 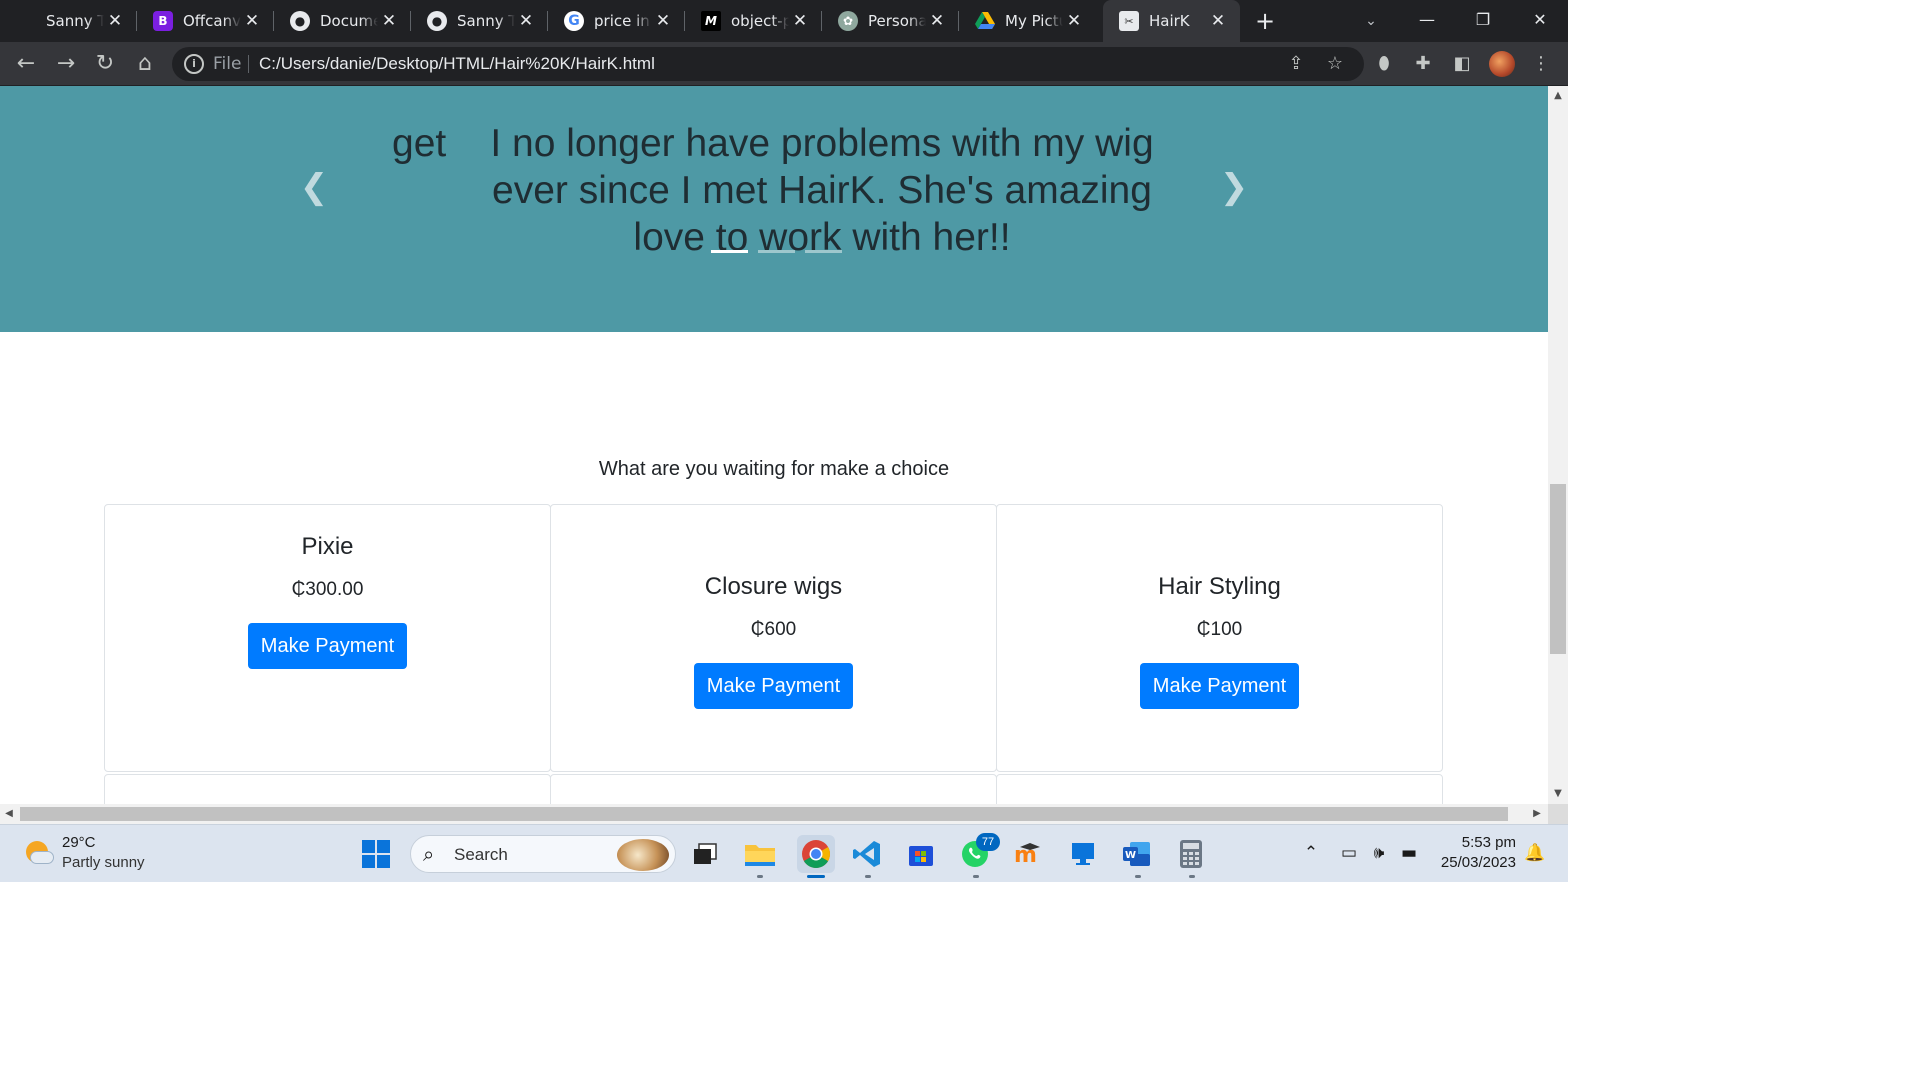 I want to click on remote-desktop-icon, so click(x=1083, y=854).